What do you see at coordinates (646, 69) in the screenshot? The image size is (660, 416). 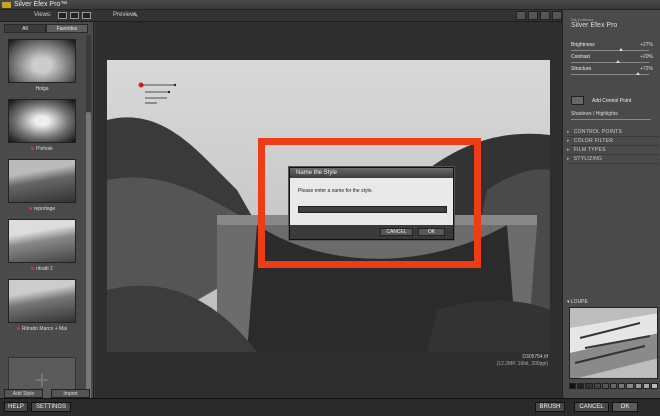 I see `slider-value: +72%` at bounding box center [646, 69].